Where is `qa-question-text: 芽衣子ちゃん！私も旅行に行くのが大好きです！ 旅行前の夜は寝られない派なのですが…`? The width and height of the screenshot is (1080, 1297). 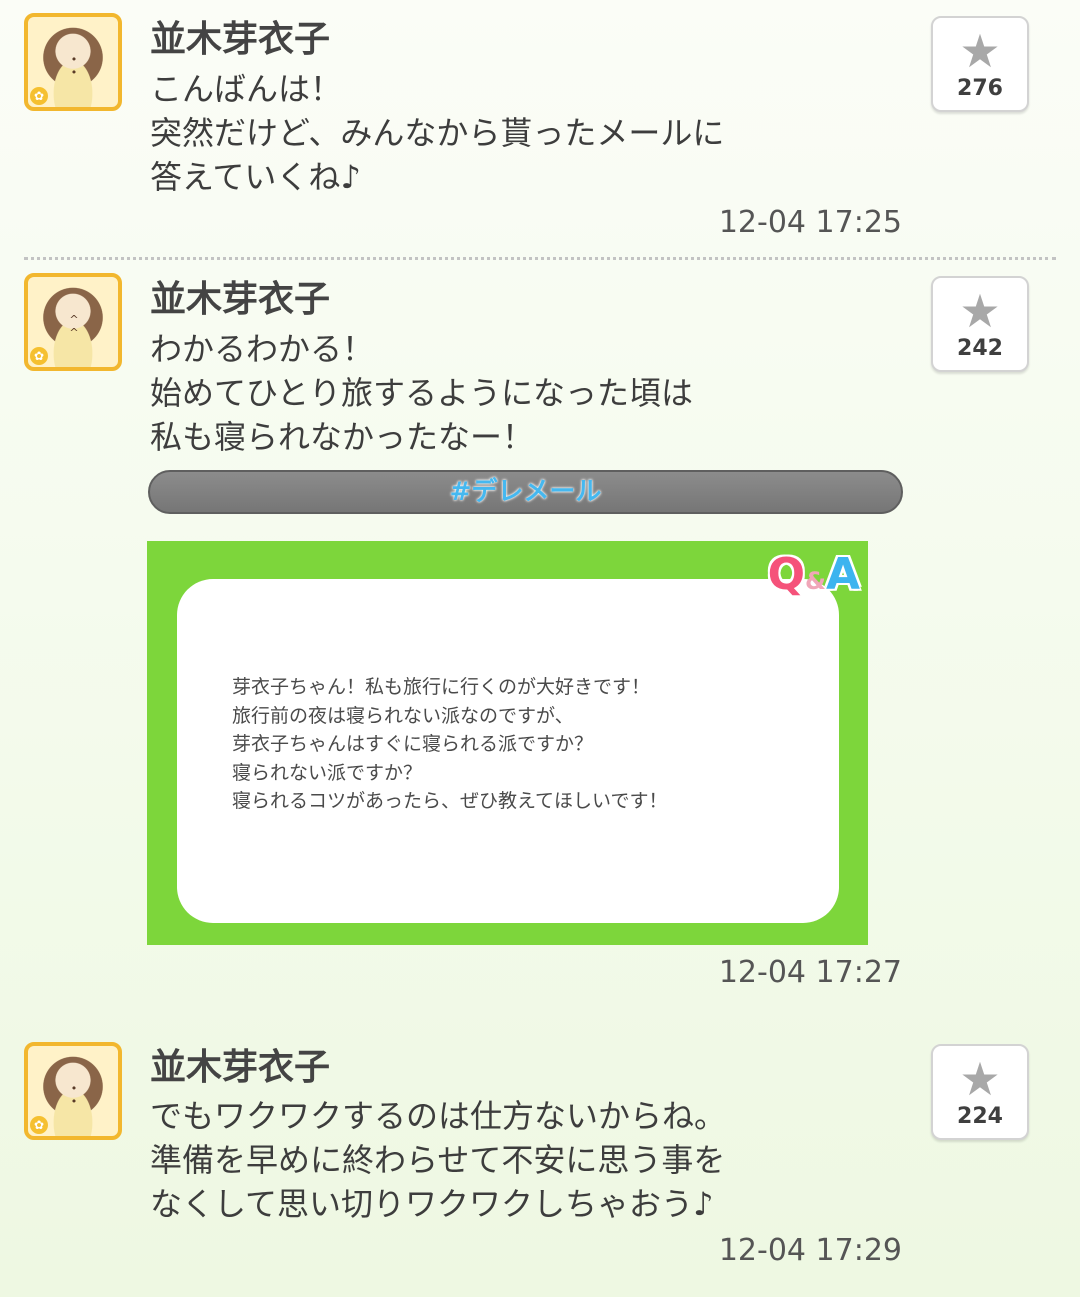
qa-question-text: 芽衣子ちゃん！私も旅行に行くのが大好きです！ 旅行前の夜は寝られない派なのですが… is located at coordinates (450, 744).